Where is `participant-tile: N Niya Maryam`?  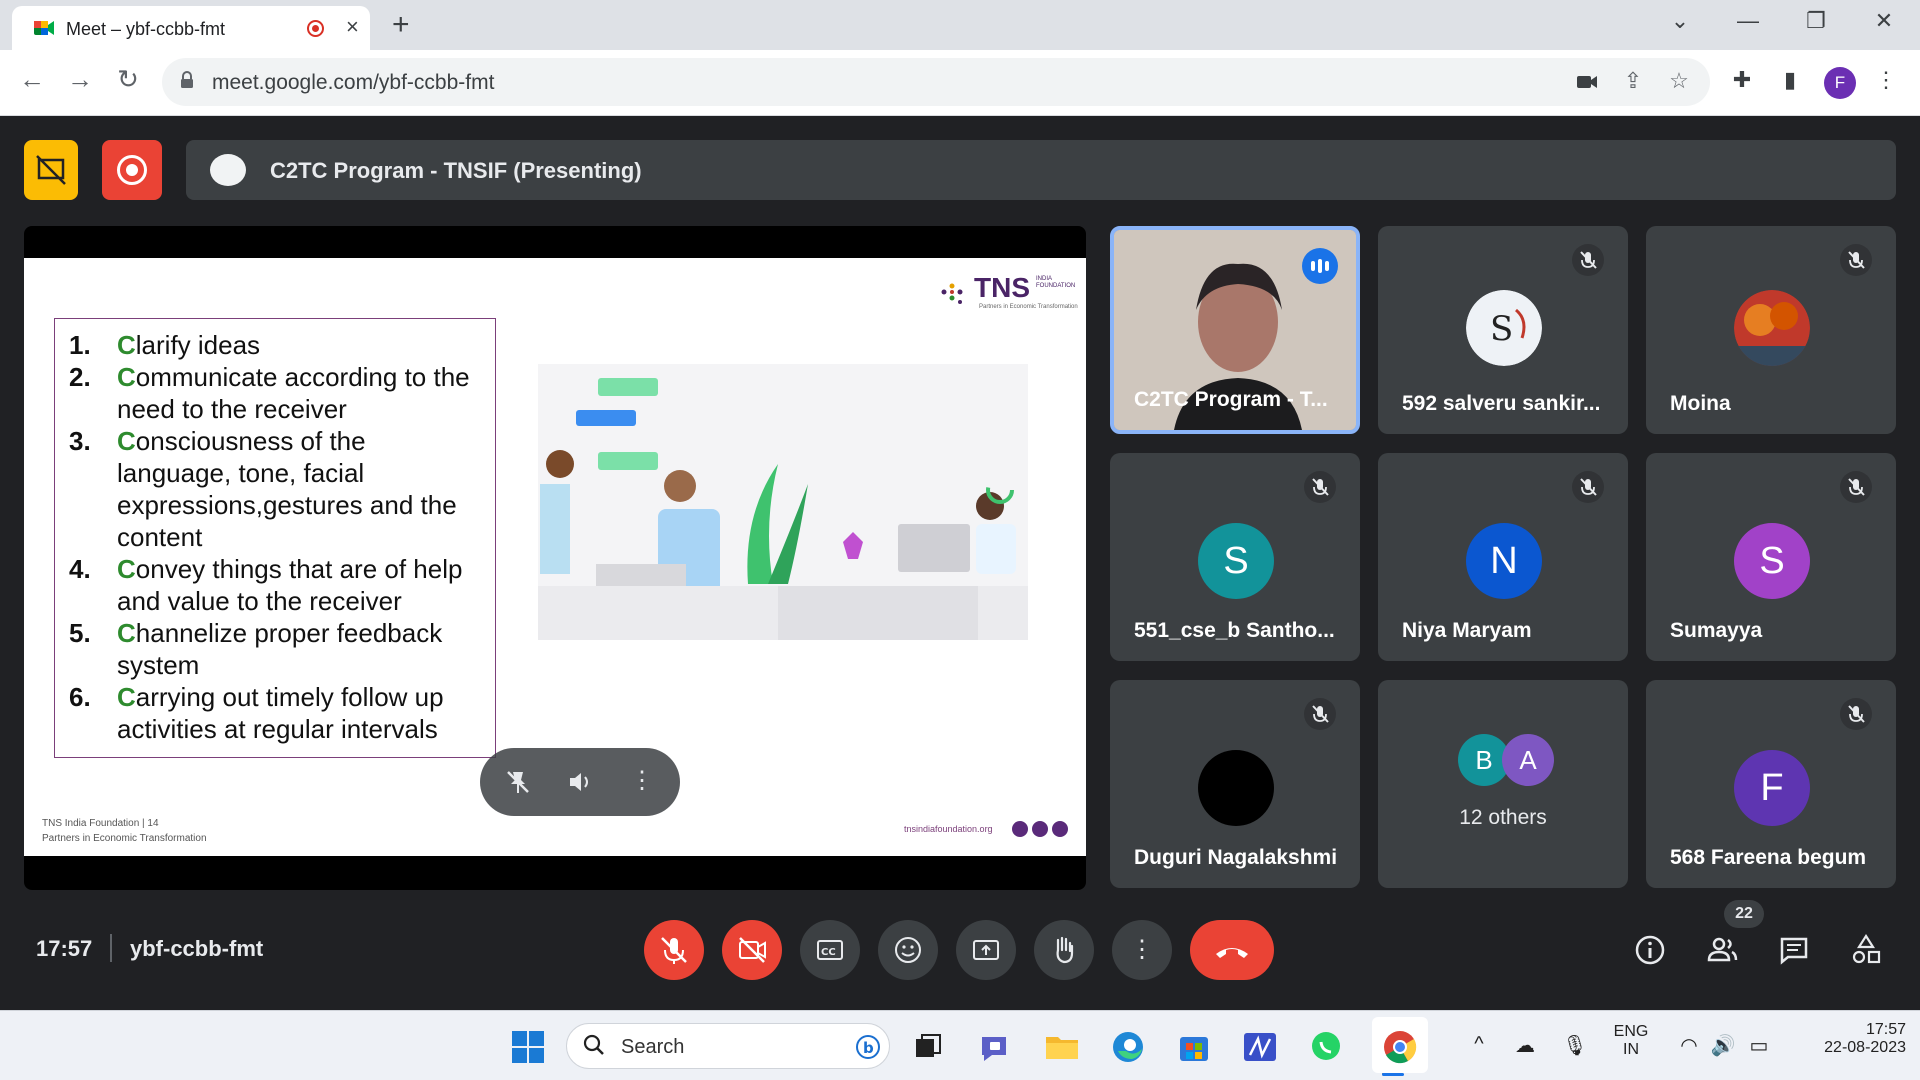
participant-tile: N Niya Maryam is located at coordinates (1503, 557).